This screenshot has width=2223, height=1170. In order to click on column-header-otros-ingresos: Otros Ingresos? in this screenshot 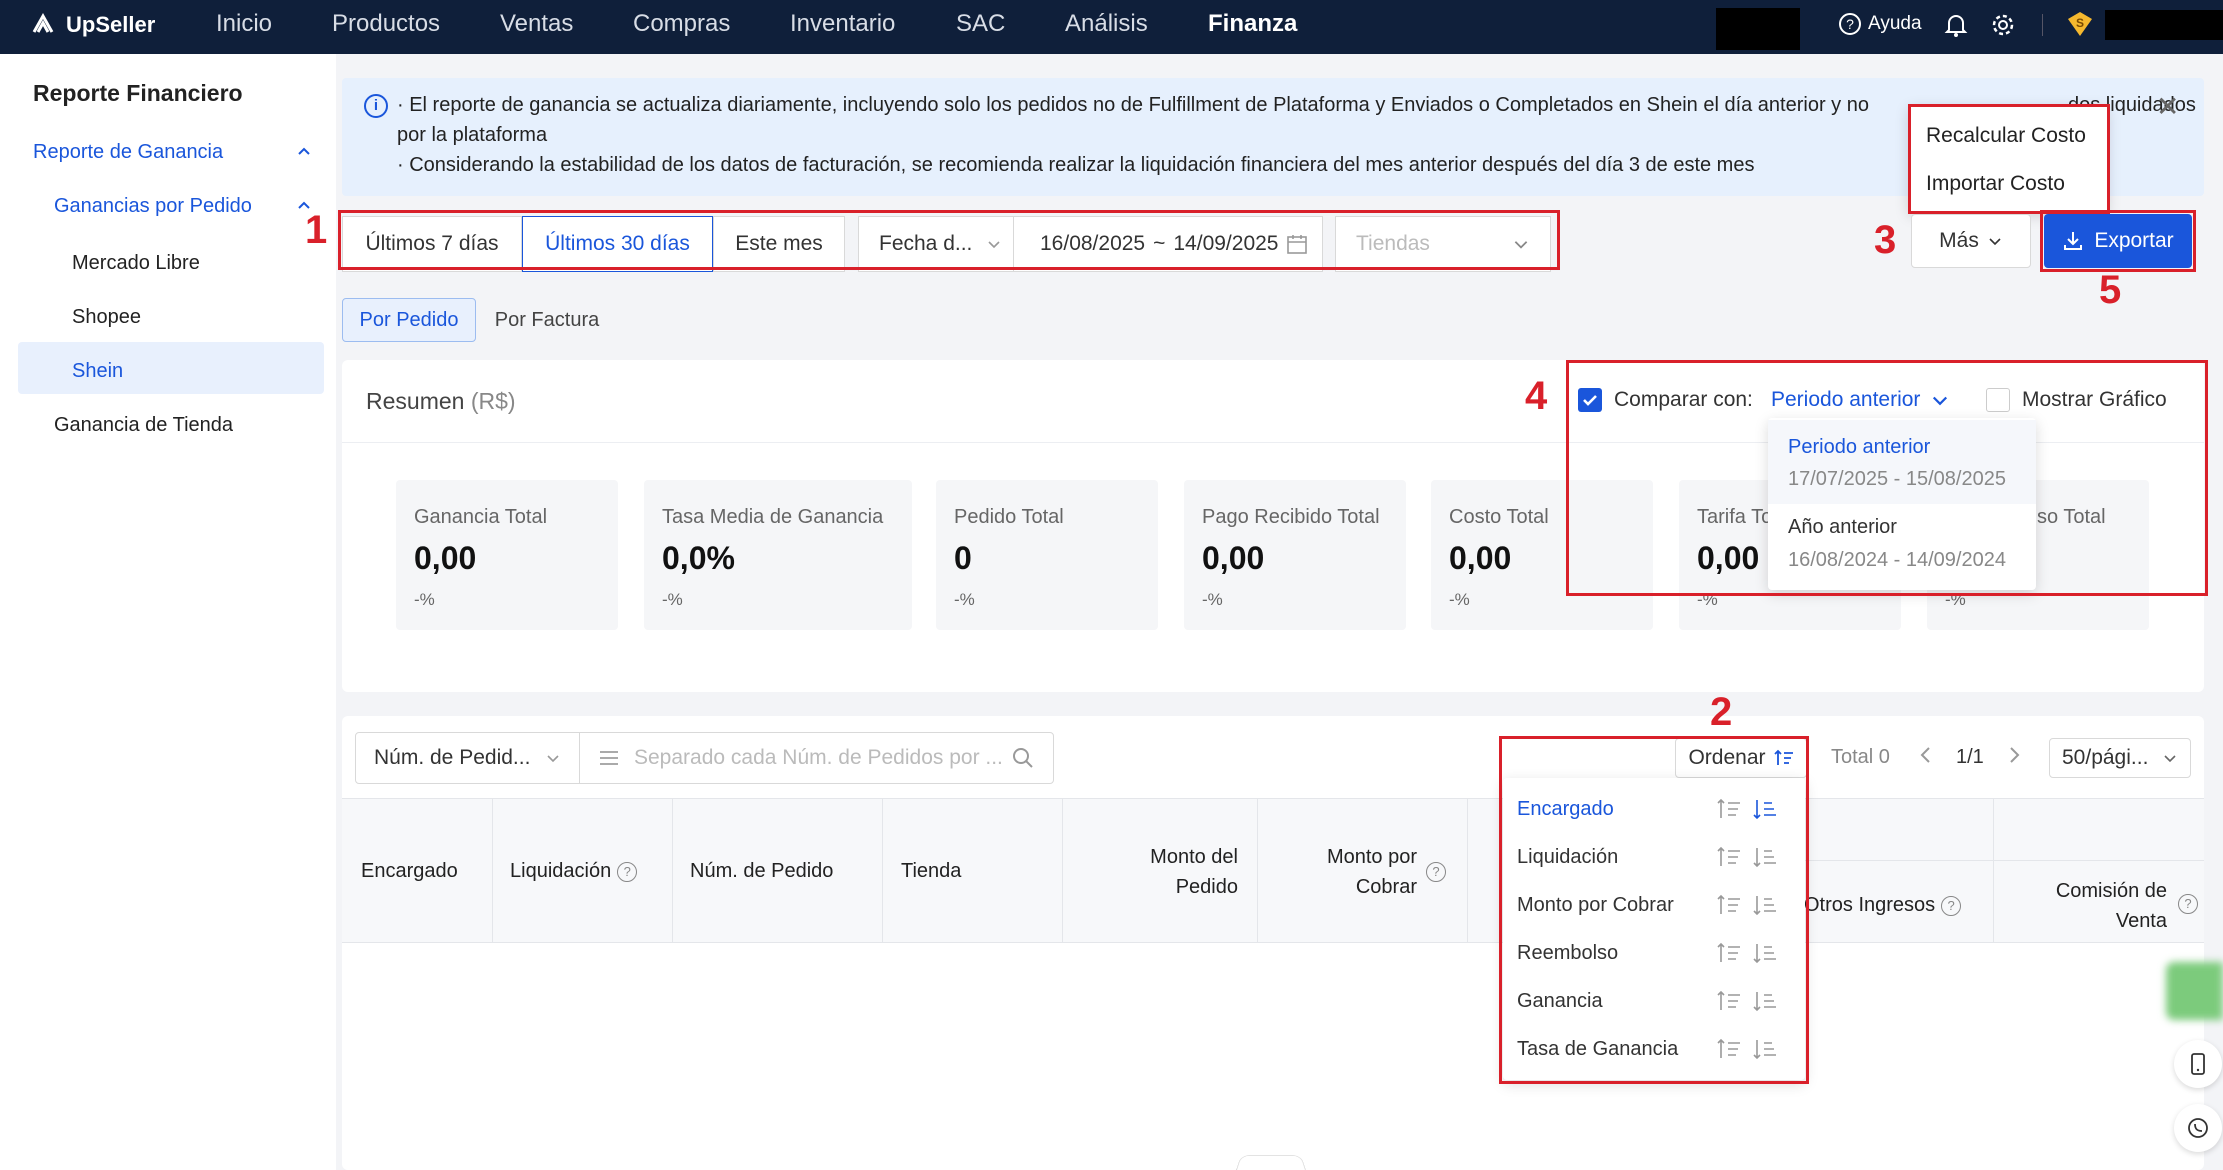, I will do `click(1883, 905)`.